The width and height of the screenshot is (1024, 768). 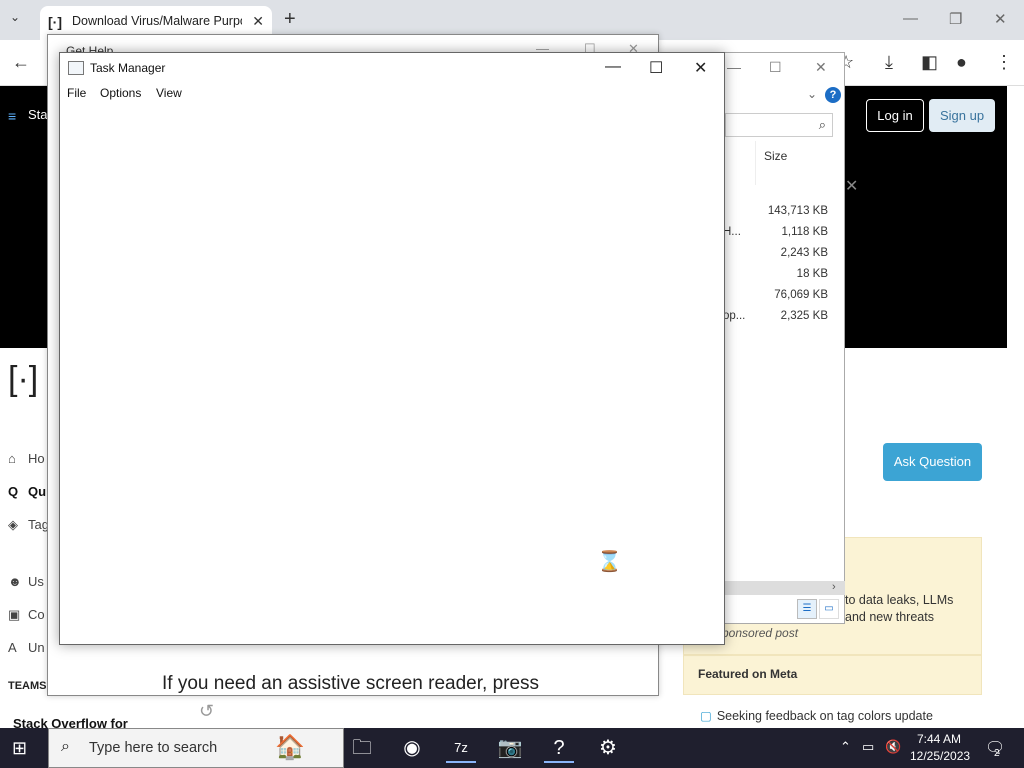 What do you see at coordinates (12, 116) in the screenshot?
I see `hamburger-menu-icon: ≡` at bounding box center [12, 116].